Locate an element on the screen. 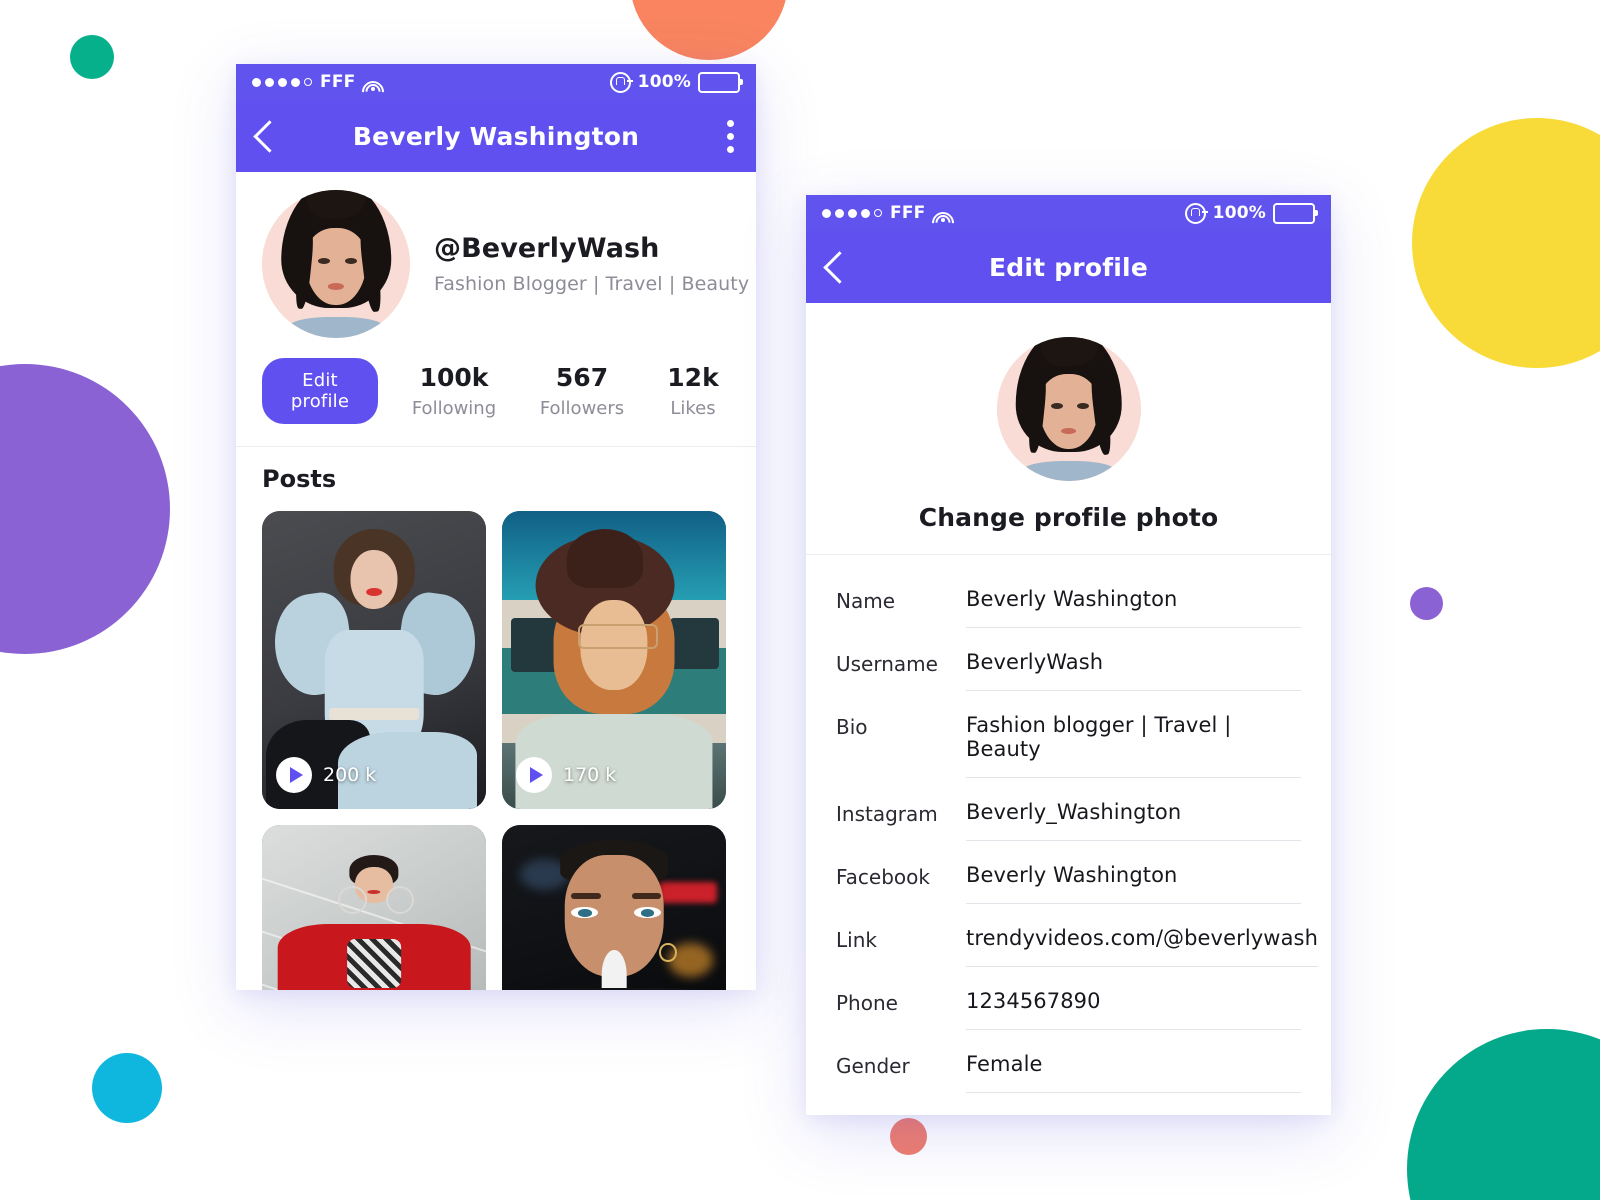  field-value: Female is located at coordinates (1133, 1072).